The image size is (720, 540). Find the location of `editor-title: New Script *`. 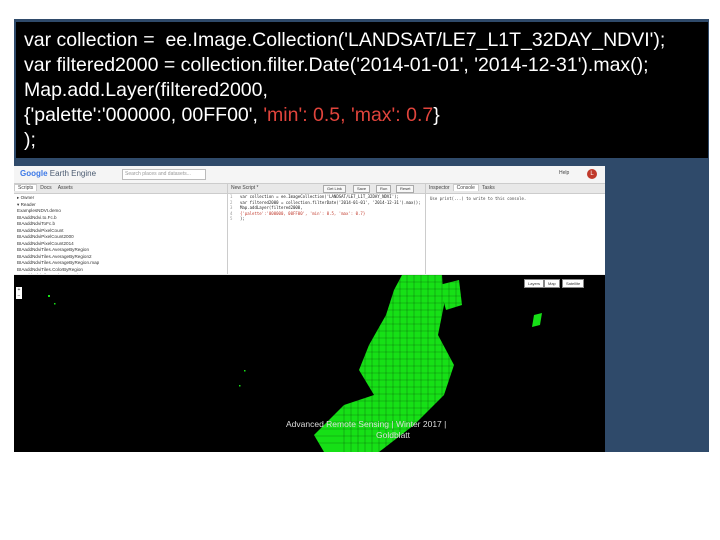

editor-title: New Script * is located at coordinates (245, 188).